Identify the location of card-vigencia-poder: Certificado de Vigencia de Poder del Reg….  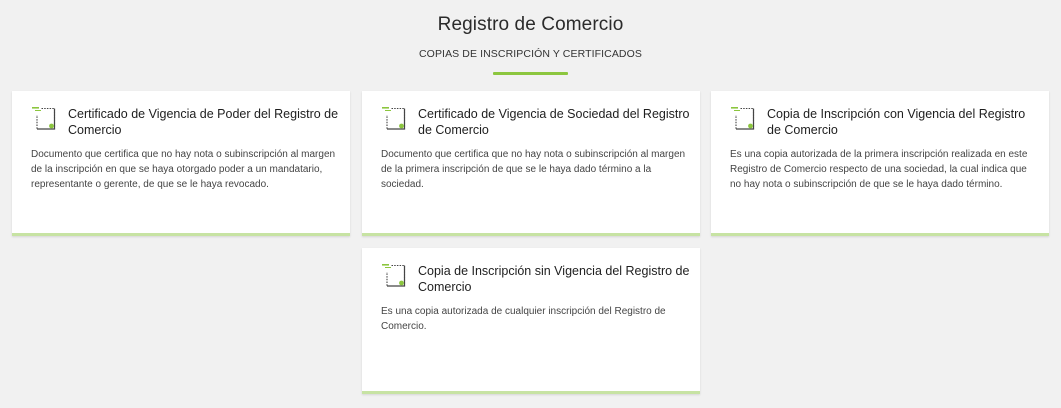
(181, 163).